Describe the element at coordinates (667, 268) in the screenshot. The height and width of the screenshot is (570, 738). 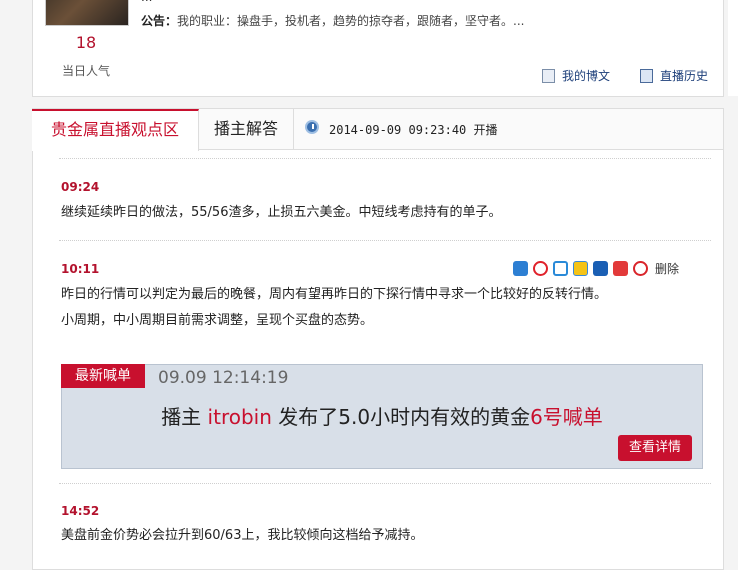
I see `delete-label: 删除` at that location.